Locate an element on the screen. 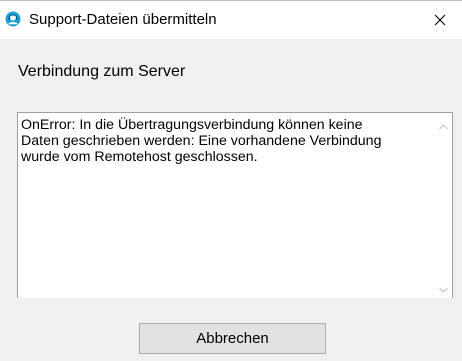  scroll-up-button is located at coordinates (443, 126).